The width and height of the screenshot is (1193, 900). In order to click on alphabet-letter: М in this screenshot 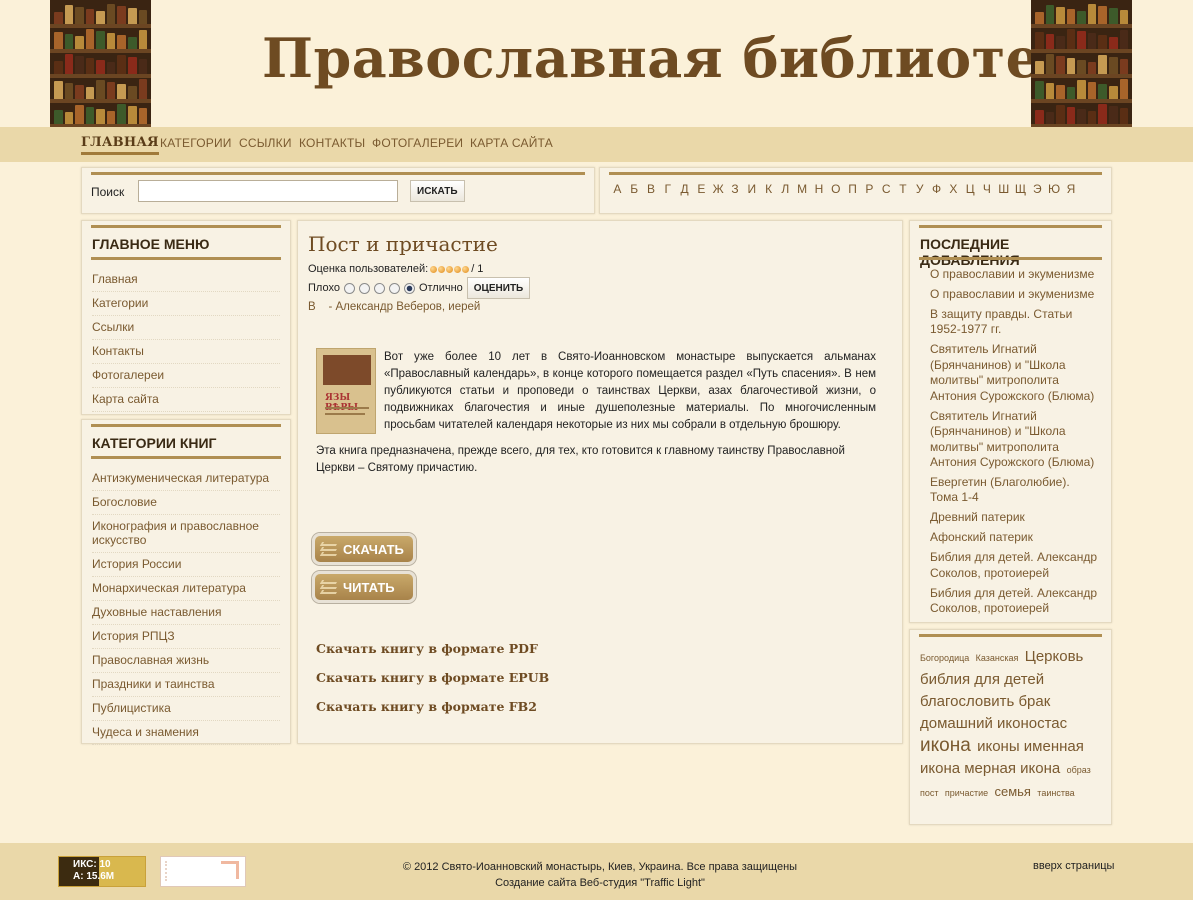, I will do `click(802, 189)`.